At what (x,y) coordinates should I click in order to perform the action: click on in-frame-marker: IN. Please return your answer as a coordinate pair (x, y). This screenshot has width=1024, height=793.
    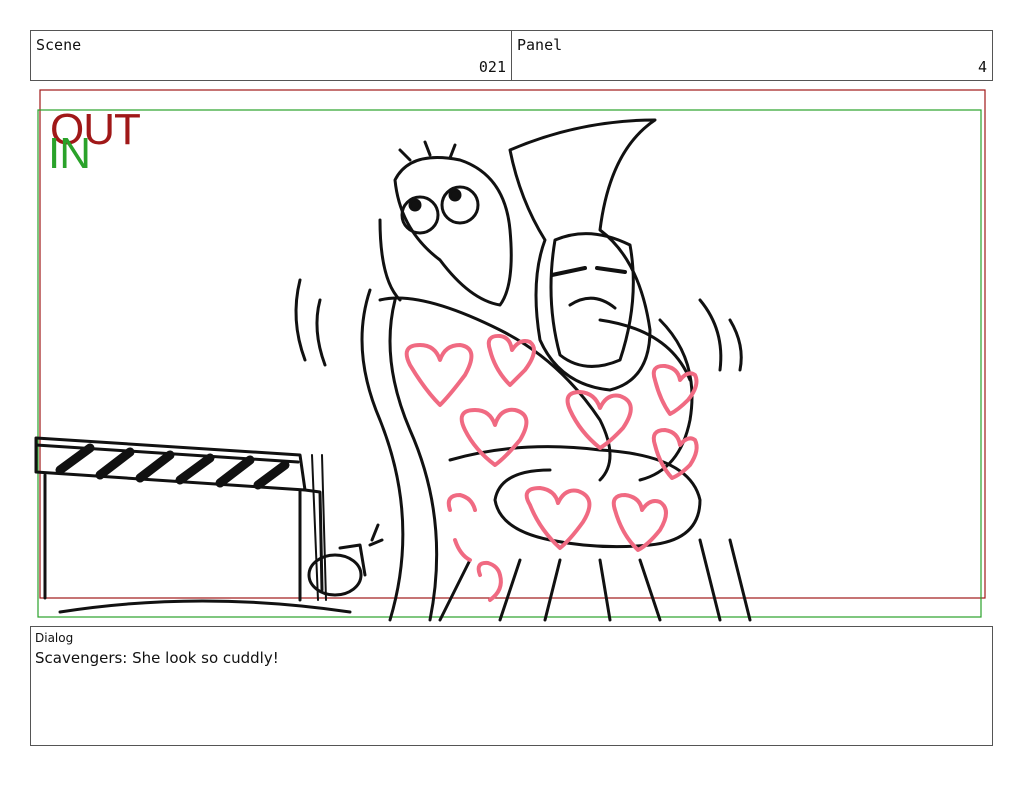
    Looking at the image, I should click on (69, 153).